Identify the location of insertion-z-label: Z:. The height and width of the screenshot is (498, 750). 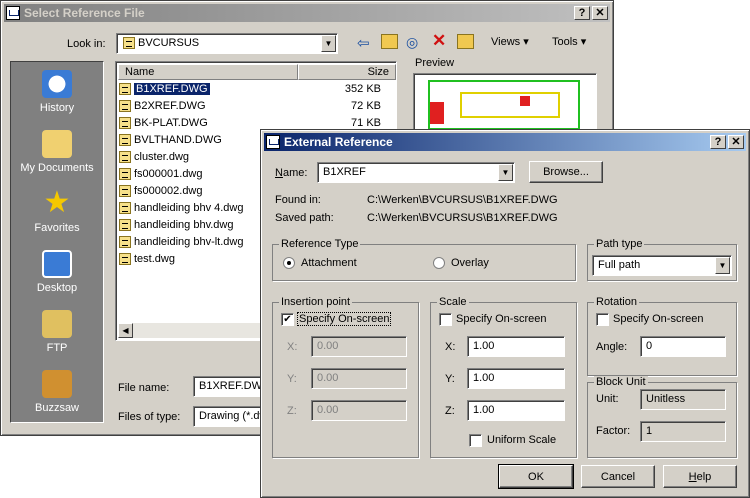
(292, 411).